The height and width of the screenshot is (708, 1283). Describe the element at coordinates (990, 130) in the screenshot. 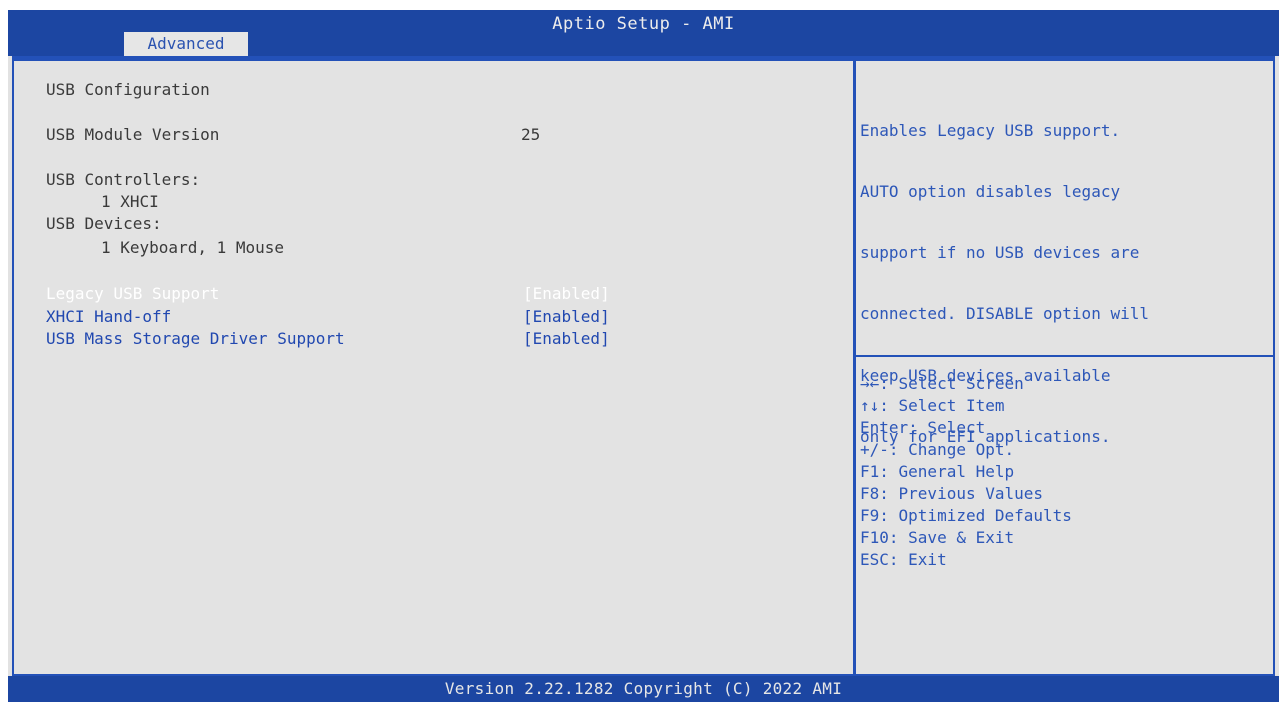

I see `help-line: Enables Legacy USB support.` at that location.